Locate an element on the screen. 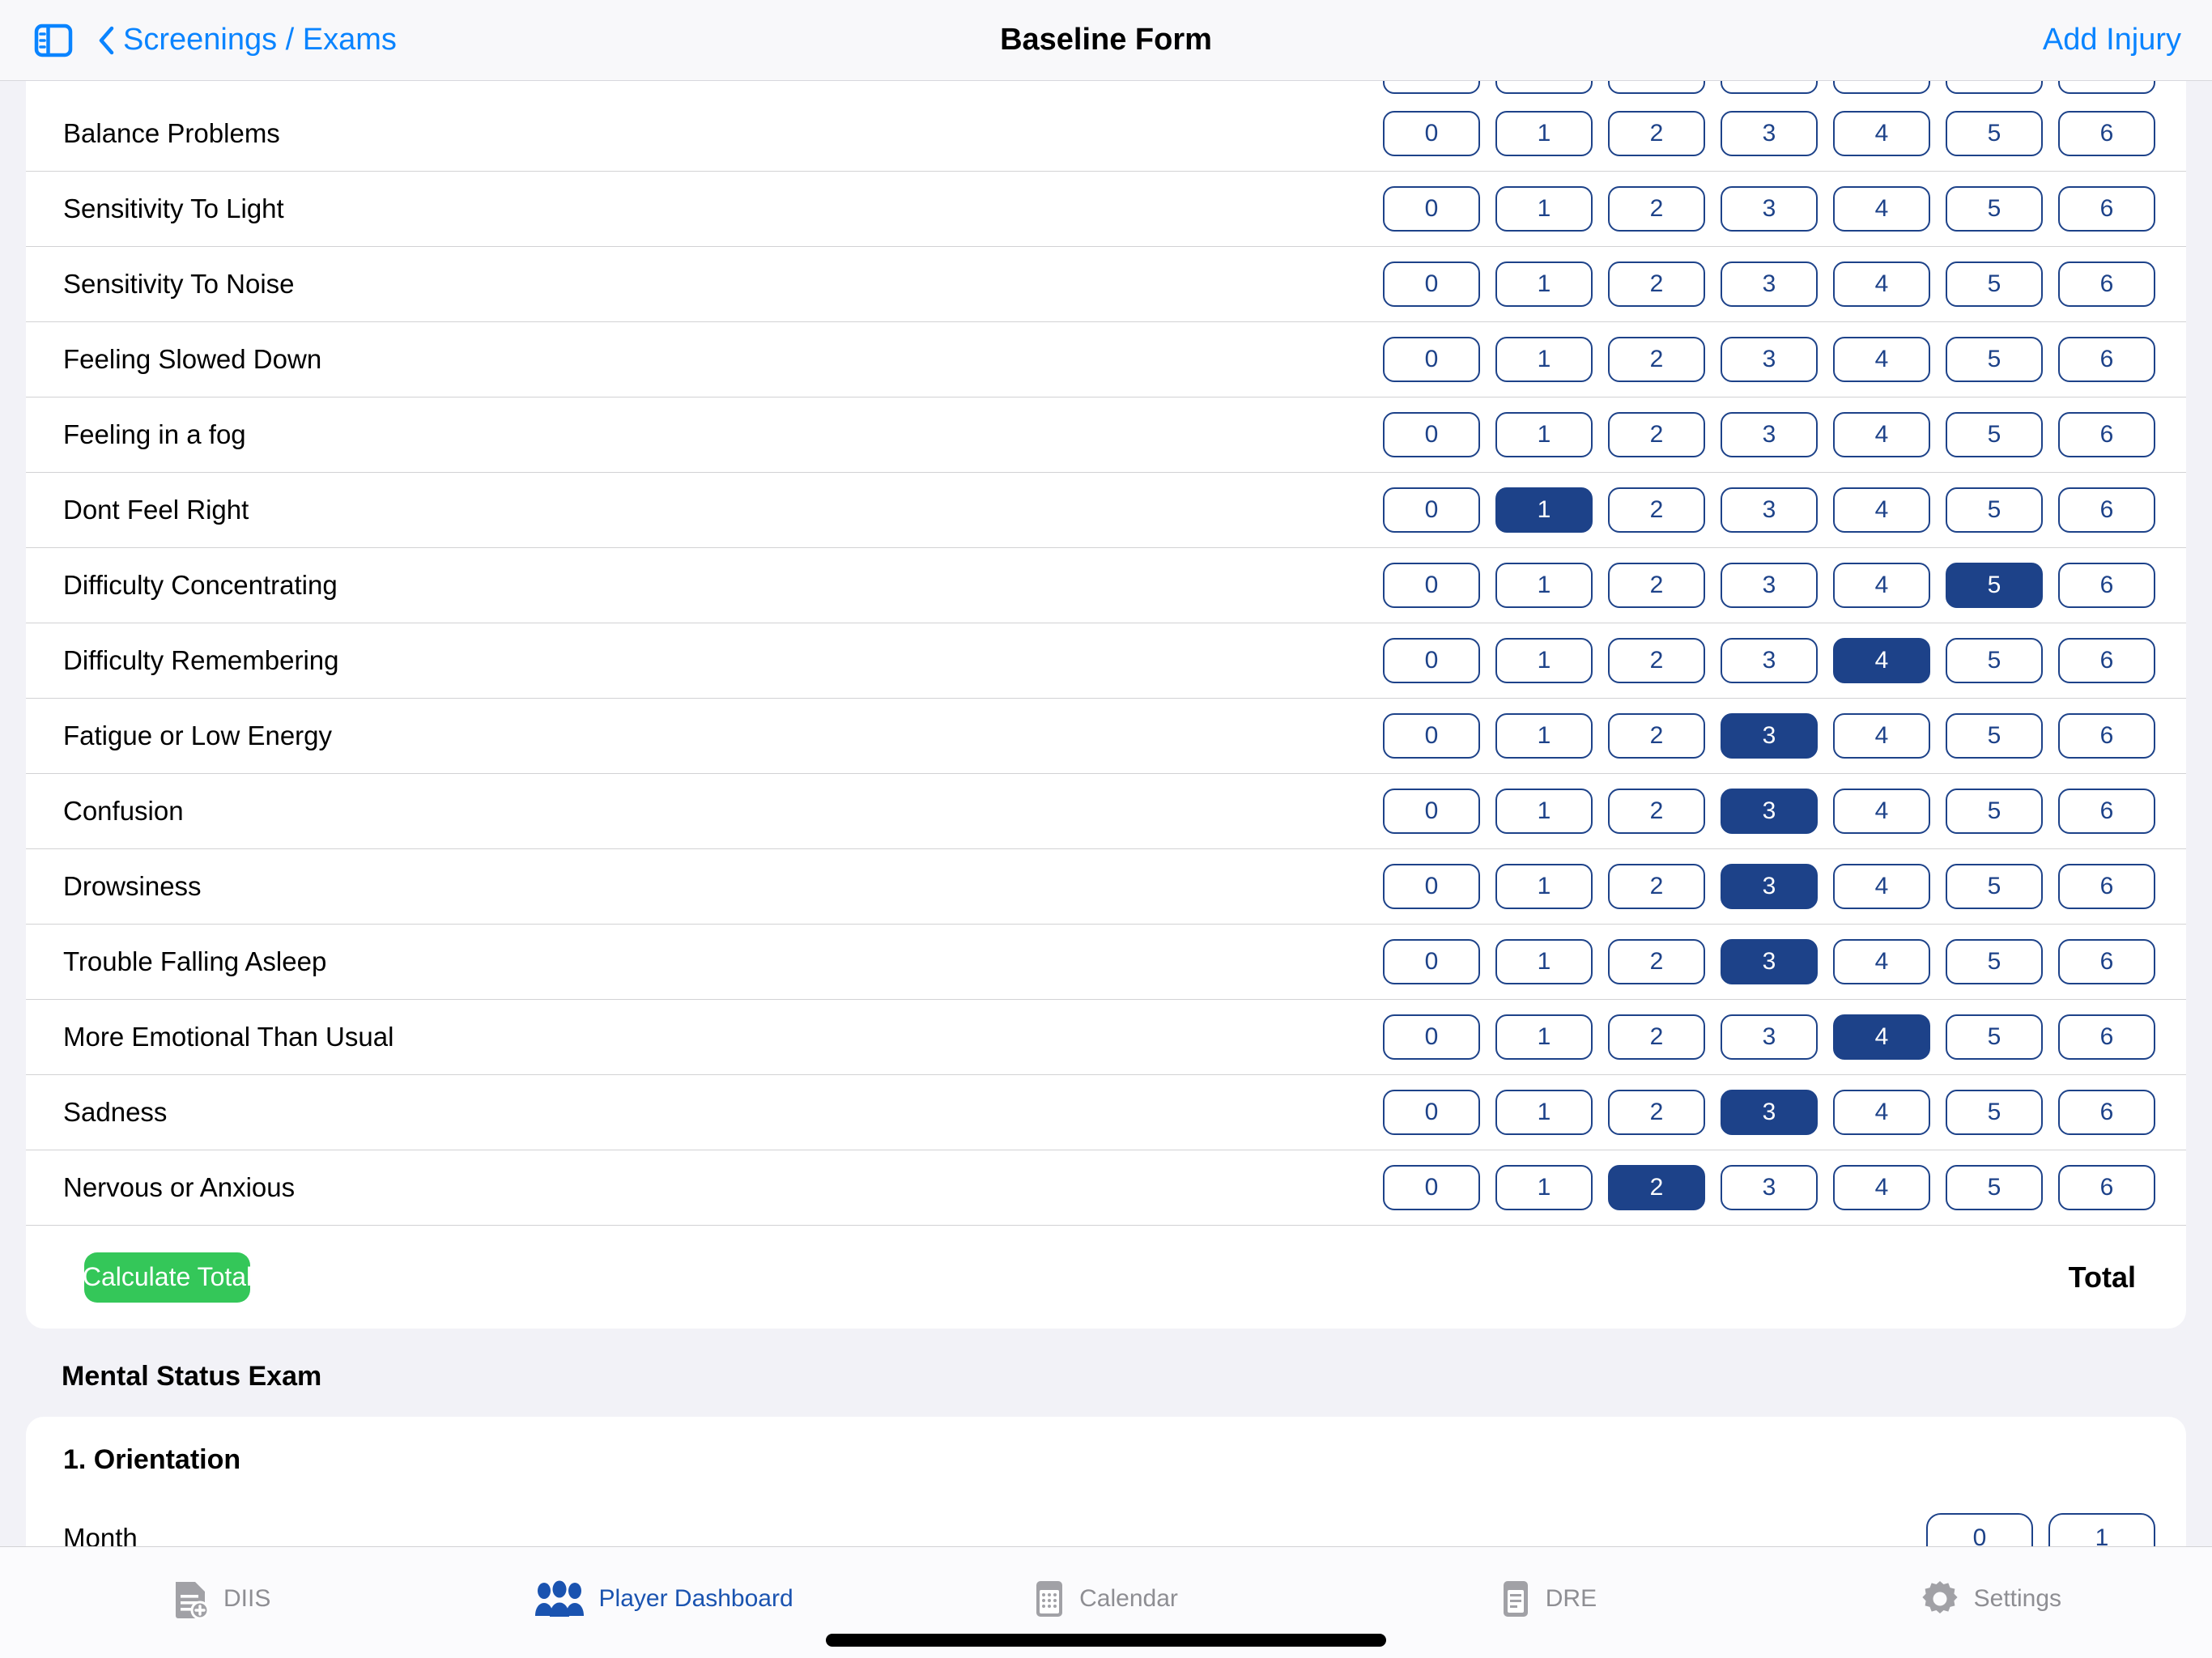  add-injury-button: Add Injury is located at coordinates (2112, 40).